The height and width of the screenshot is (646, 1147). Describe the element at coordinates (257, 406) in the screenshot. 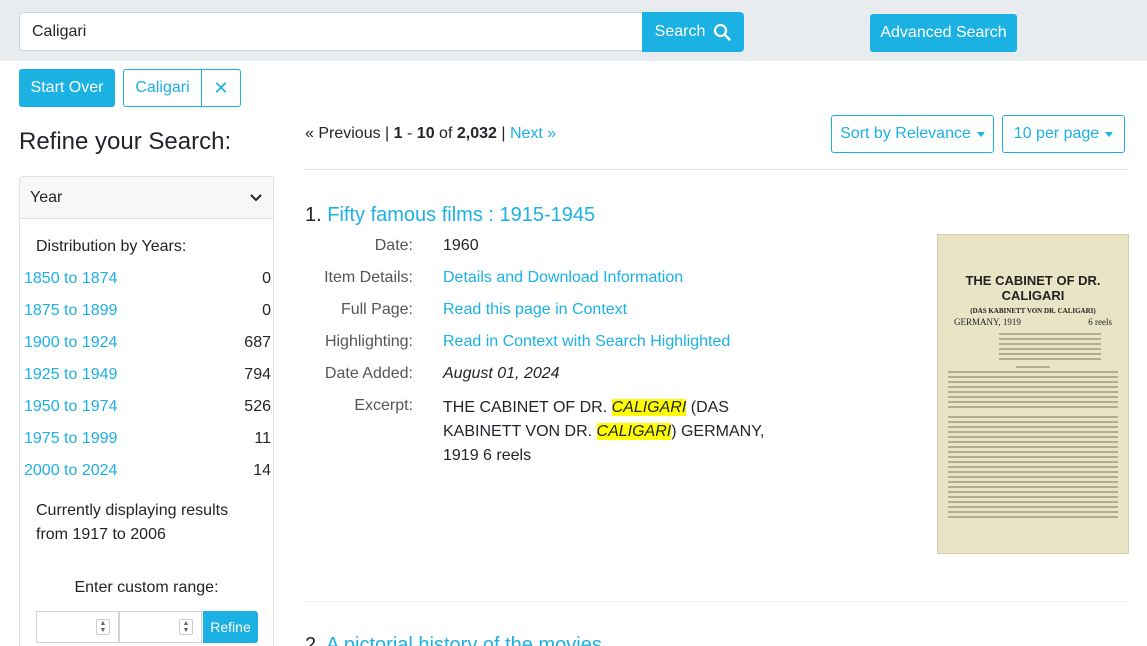

I see `year-range-count: 526` at that location.